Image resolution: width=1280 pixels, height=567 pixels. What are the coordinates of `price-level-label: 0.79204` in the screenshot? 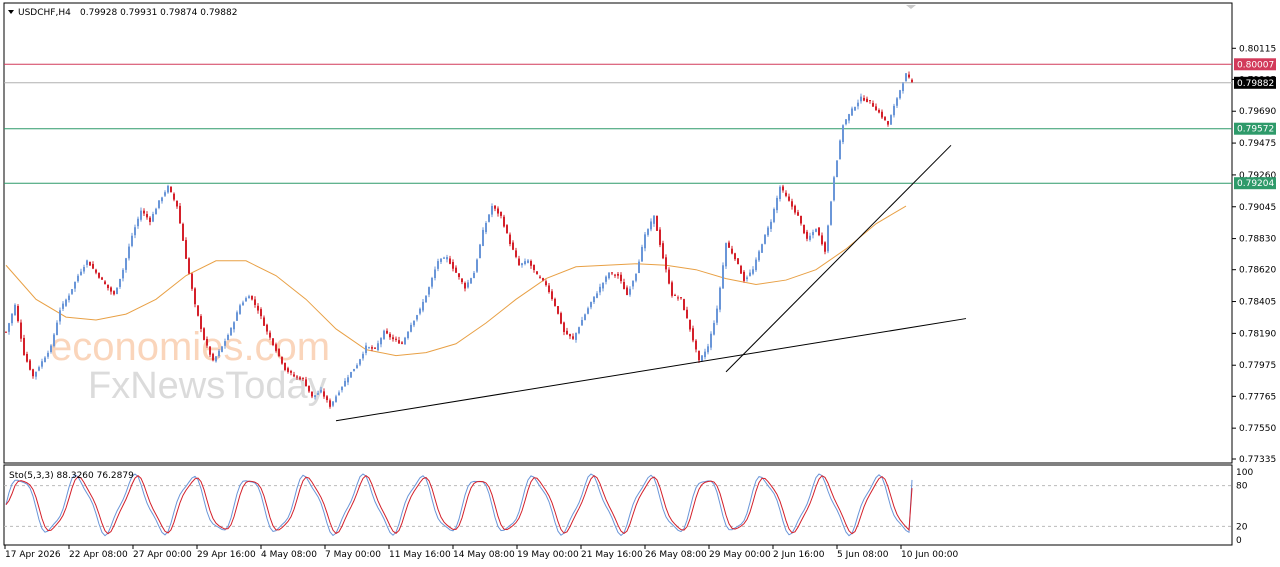 It's located at (1255, 184).